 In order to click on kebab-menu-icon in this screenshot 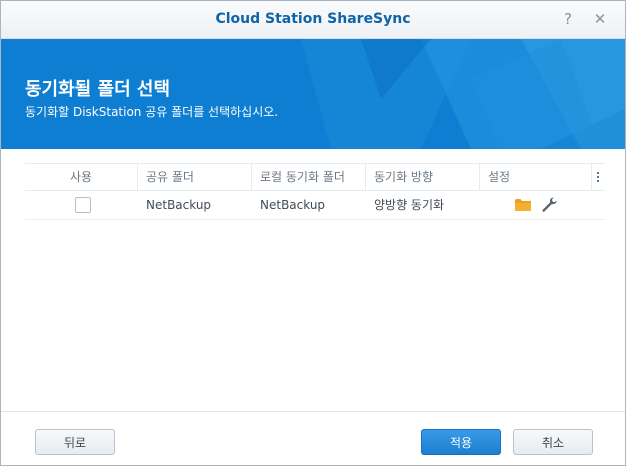, I will do `click(598, 177)`.